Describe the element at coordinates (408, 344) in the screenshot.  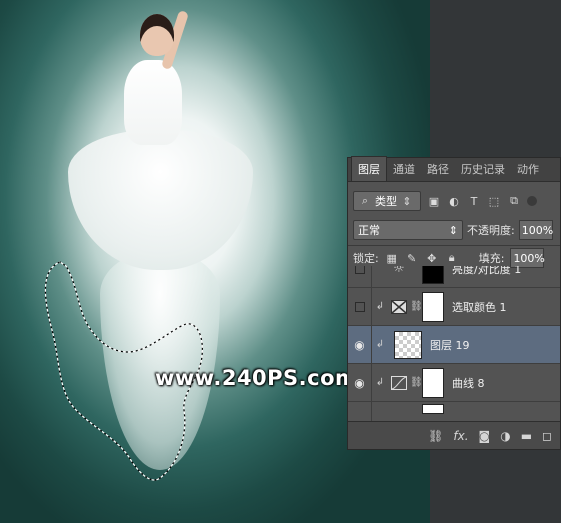
I see `layer-thumbnail` at that location.